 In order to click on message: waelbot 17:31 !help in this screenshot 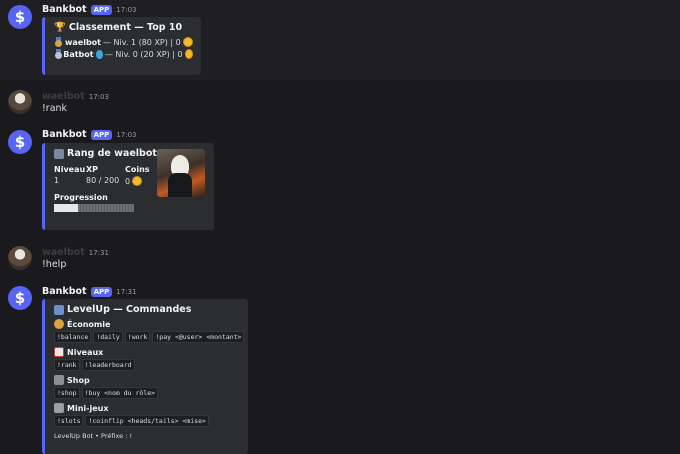, I will do `click(340, 260)`.